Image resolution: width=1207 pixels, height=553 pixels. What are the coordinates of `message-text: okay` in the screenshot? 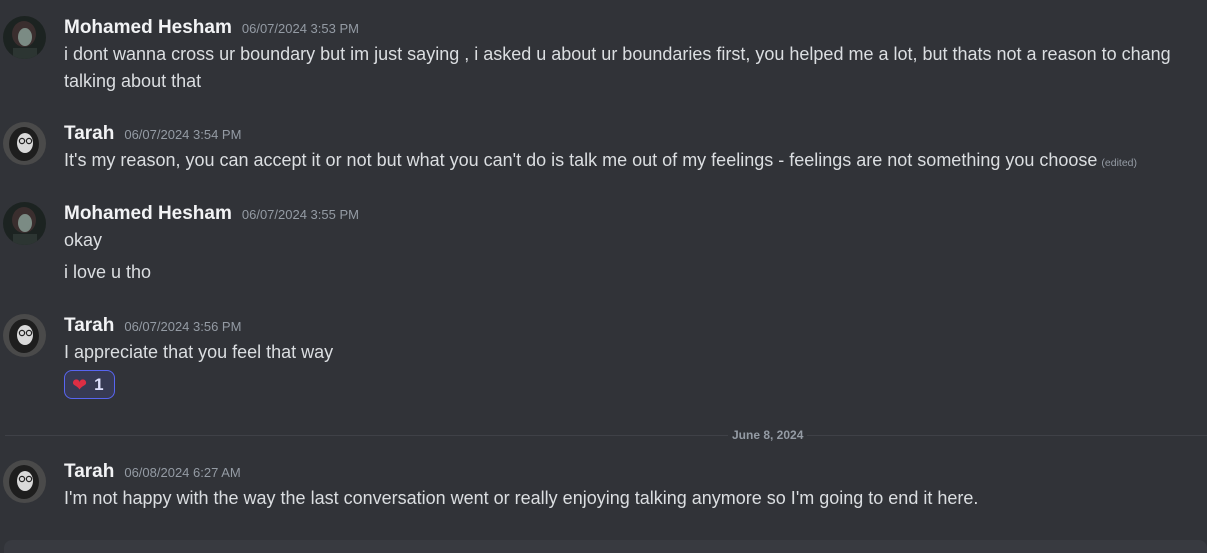 It's located at (83, 240).